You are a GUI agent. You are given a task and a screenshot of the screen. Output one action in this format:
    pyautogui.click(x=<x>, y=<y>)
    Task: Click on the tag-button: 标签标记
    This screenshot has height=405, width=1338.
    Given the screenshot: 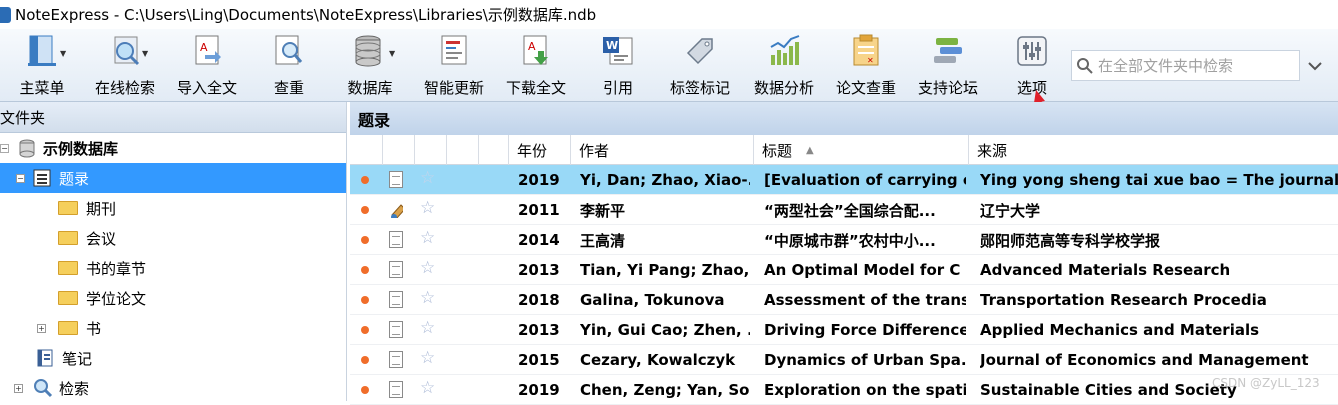 What is the action you would take?
    pyautogui.click(x=700, y=66)
    